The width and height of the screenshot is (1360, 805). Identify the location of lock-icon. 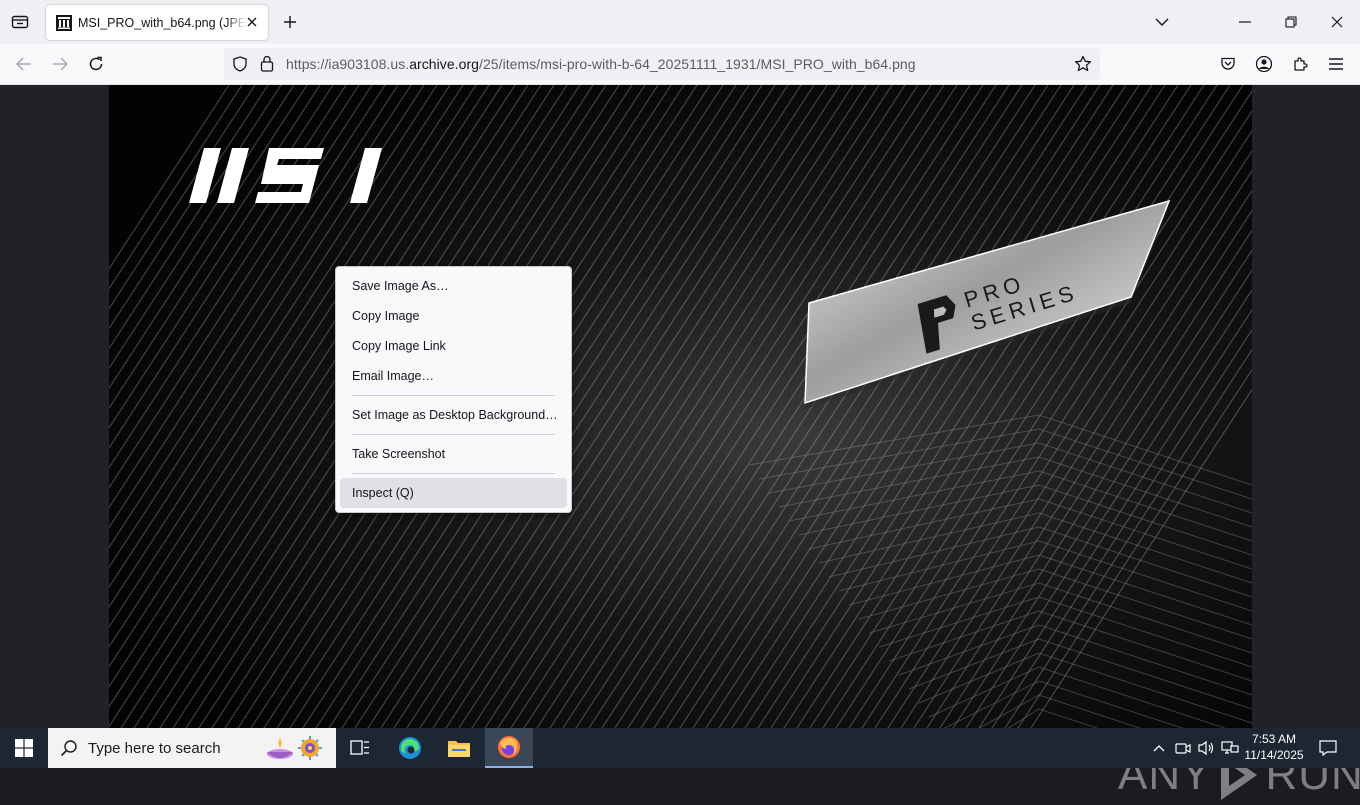
(267, 66).